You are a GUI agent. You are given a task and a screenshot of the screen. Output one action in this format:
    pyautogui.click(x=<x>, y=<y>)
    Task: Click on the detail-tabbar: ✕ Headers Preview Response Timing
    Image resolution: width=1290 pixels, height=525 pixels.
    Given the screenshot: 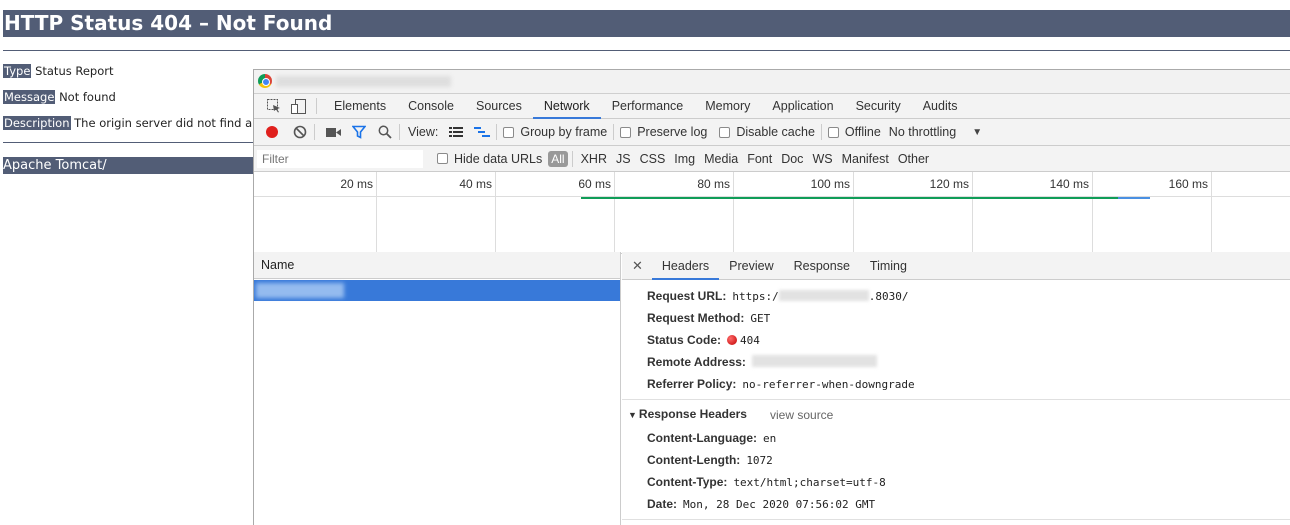 What is the action you would take?
    pyautogui.click(x=956, y=266)
    